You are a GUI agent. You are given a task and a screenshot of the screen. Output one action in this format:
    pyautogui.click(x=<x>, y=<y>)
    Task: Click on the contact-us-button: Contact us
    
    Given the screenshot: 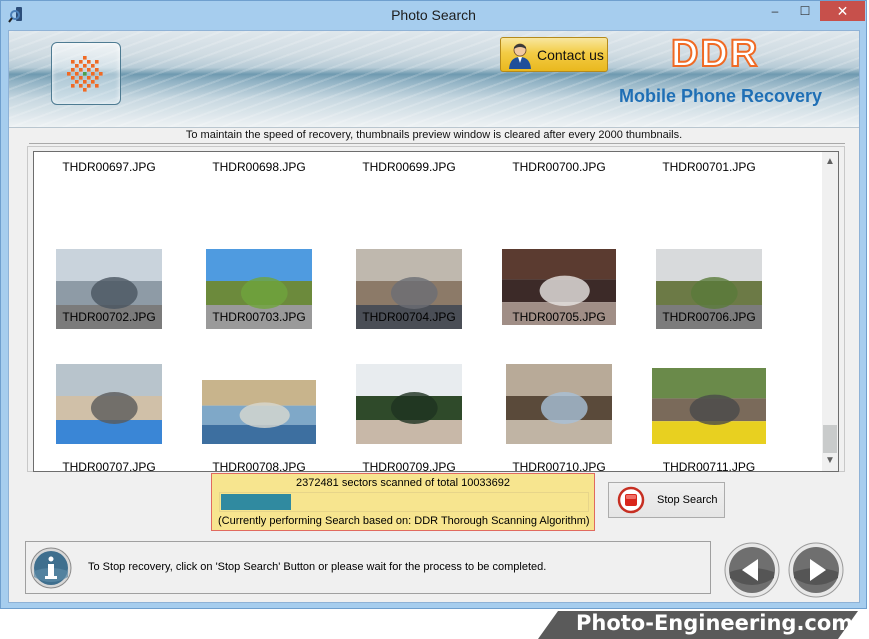 What is the action you would take?
    pyautogui.click(x=554, y=54)
    